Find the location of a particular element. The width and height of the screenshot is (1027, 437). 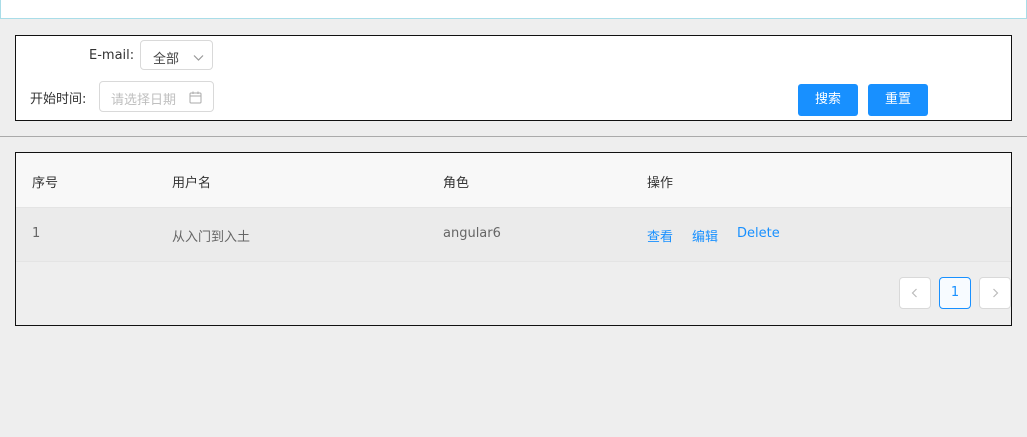

section-divider is located at coordinates (513, 136).